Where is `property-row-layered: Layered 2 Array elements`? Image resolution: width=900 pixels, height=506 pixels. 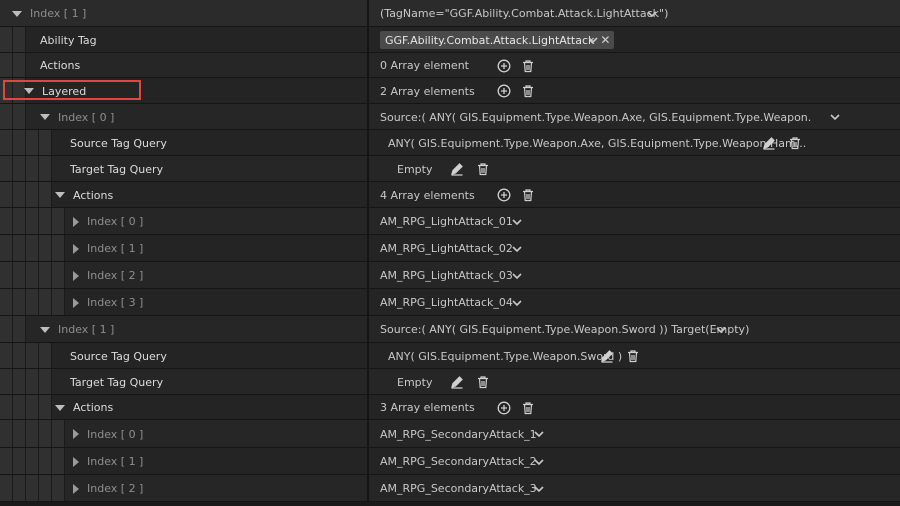 property-row-layered: Layered 2 Array elements is located at coordinates (450, 91).